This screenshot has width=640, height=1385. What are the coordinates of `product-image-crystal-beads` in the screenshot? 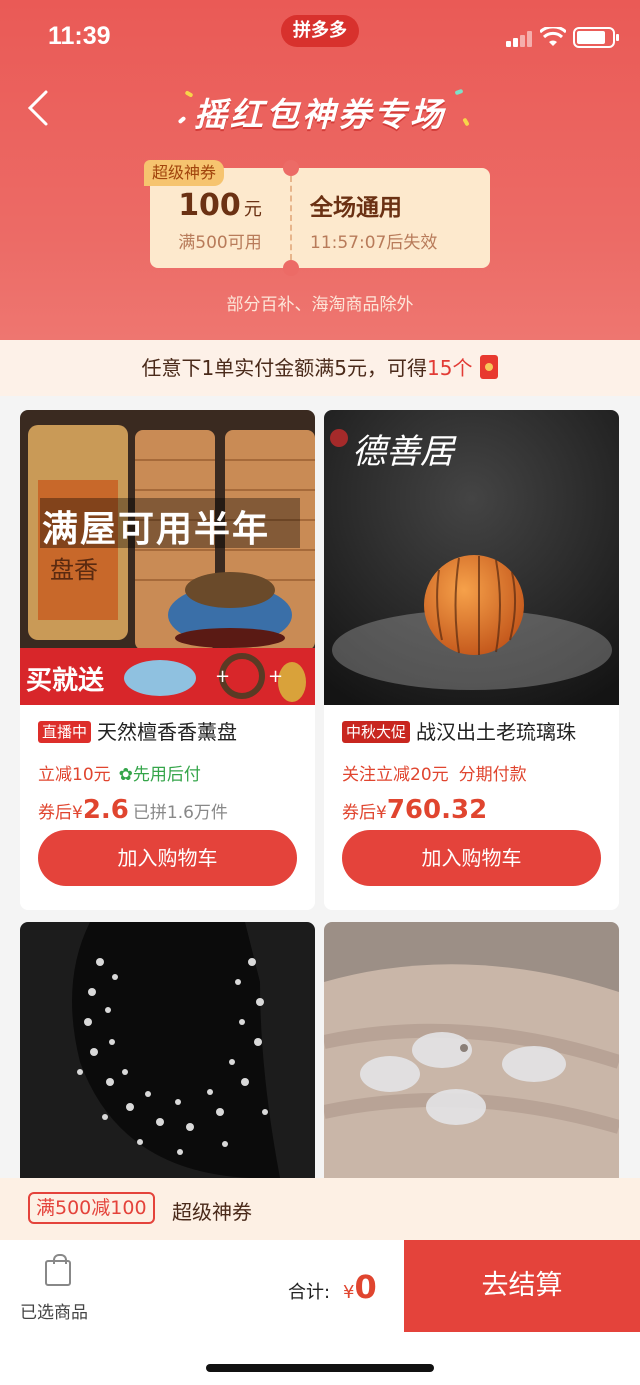 It's located at (471, 1050).